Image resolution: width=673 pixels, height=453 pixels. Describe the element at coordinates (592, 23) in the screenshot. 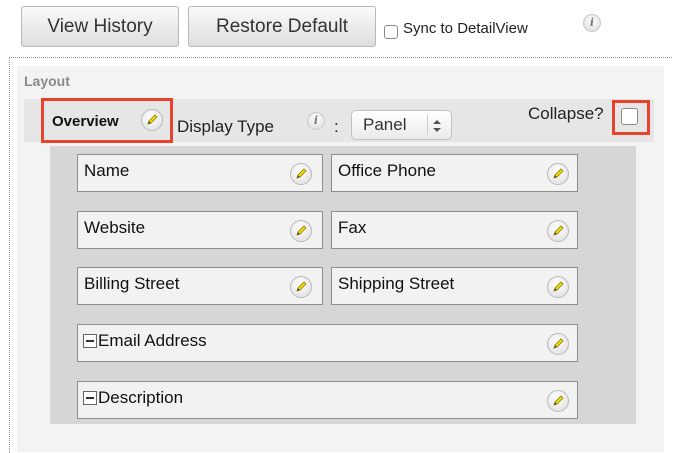

I see `info-icon: i` at that location.